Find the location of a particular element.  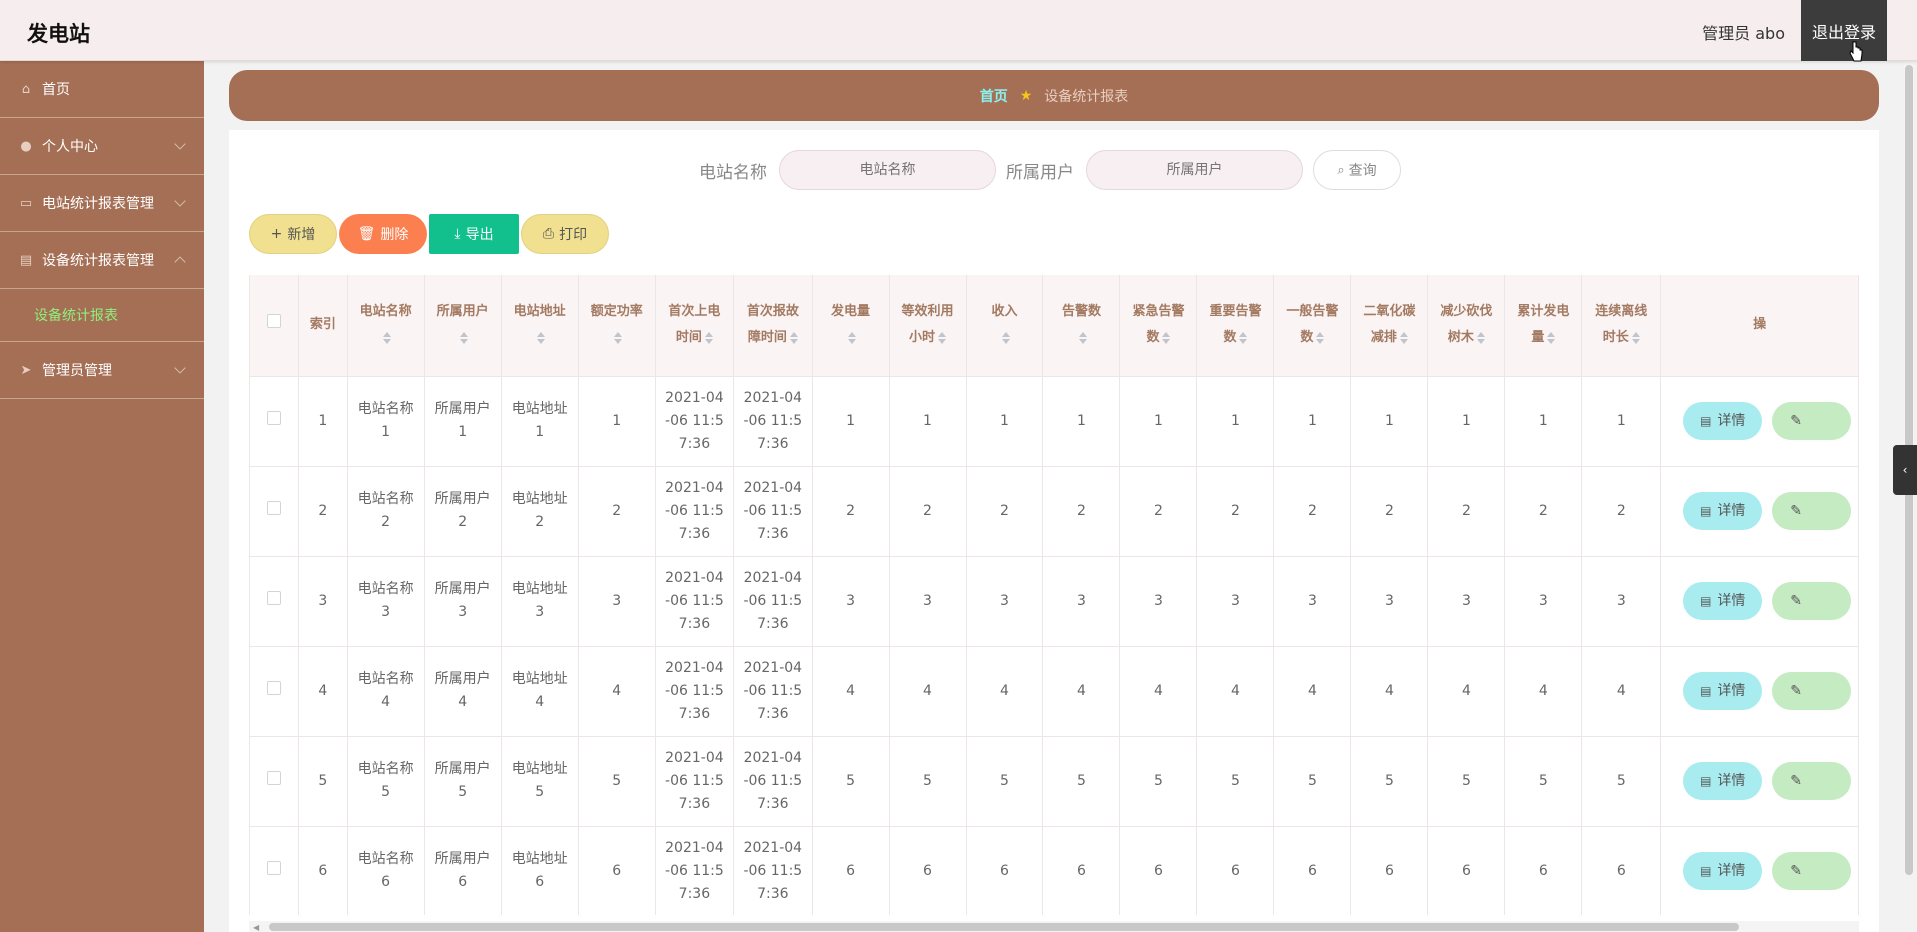

detail-label: 详情 is located at coordinates (1731, 780).